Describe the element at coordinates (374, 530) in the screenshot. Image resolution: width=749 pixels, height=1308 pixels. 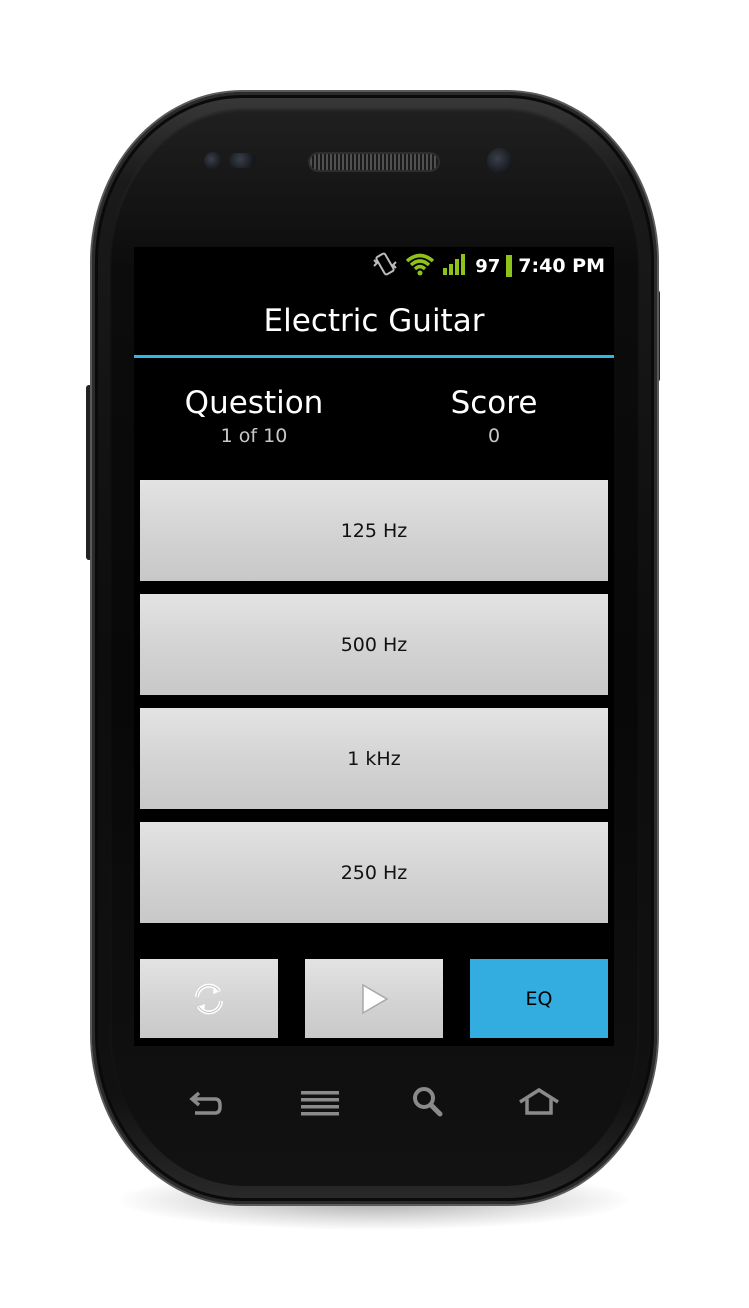
I see `answer-button-1: 125 Hz` at that location.